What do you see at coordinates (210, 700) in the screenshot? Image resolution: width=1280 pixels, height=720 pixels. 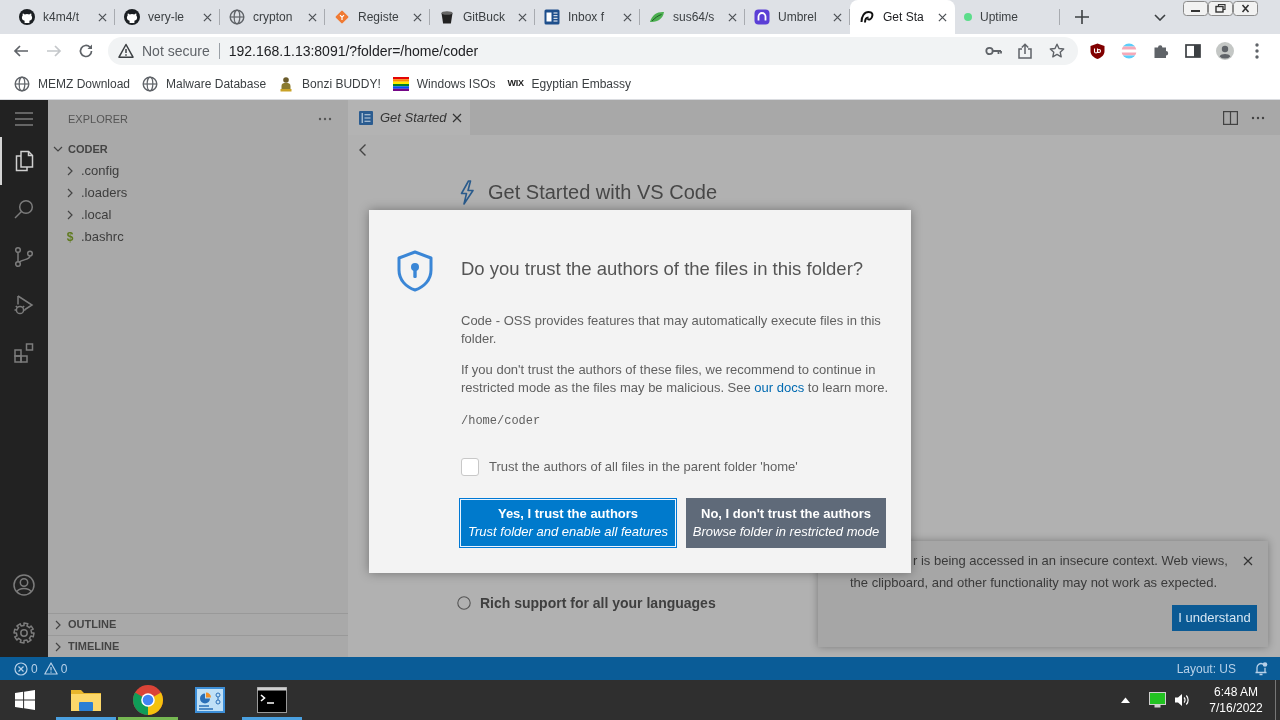 I see `chart-window-icon` at bounding box center [210, 700].